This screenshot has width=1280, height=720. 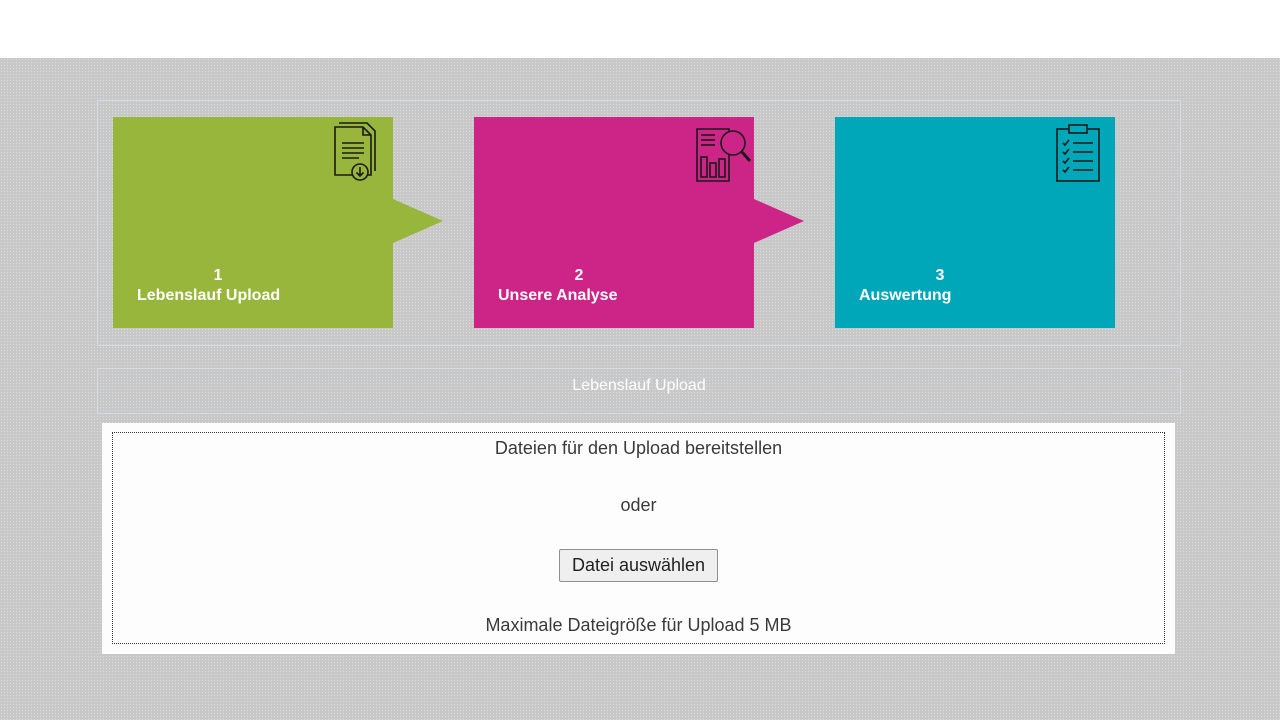 I want to click on step-number: 3, so click(x=940, y=275).